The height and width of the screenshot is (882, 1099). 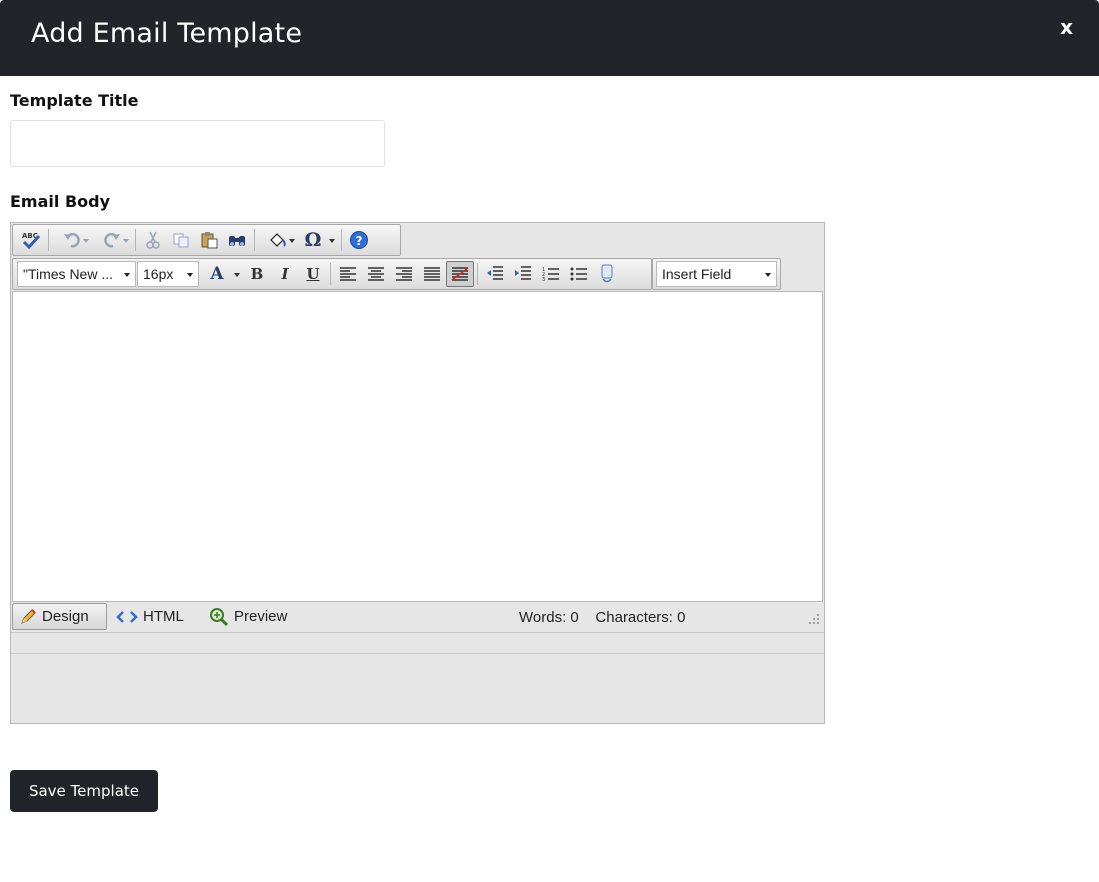 I want to click on font-size-select: 16px, so click(x=168, y=274).